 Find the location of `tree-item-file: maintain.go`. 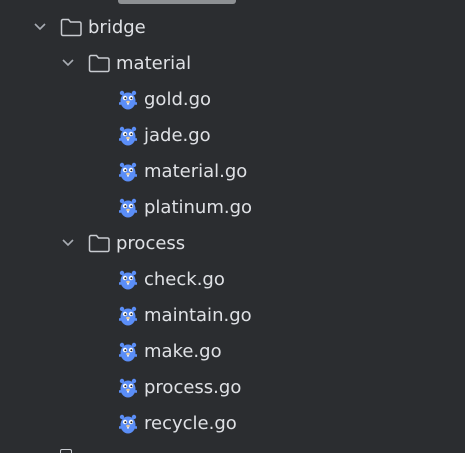

tree-item-file: maintain.go is located at coordinates (232, 316).